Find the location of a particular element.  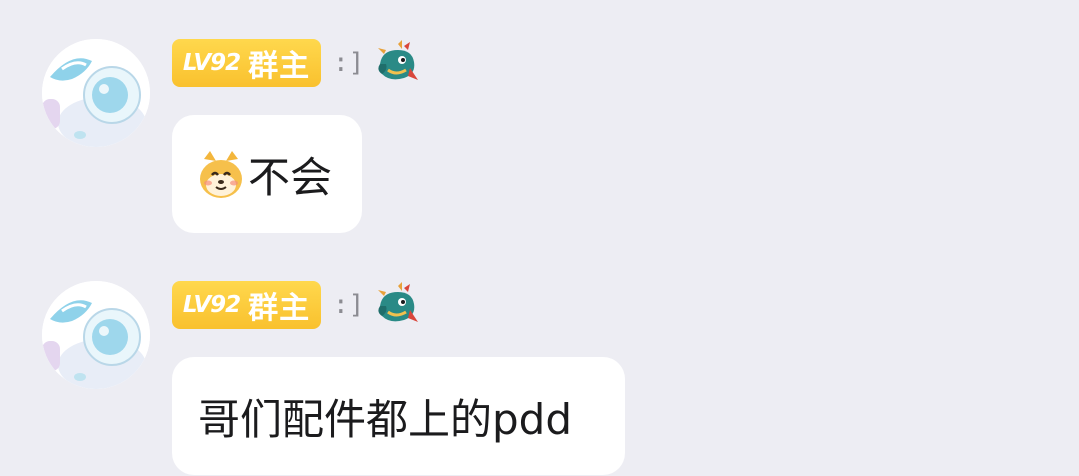

message-bubble: 不会 is located at coordinates (267, 174).